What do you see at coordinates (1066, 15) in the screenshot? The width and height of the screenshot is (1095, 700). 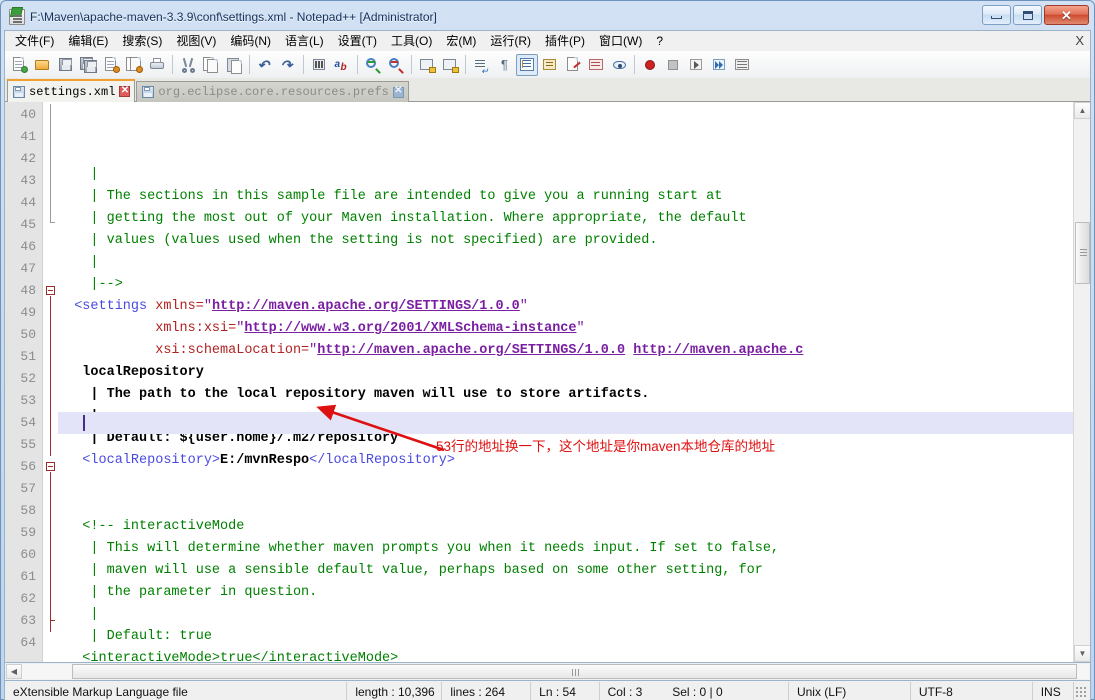 I see `close-window-button: ✕` at bounding box center [1066, 15].